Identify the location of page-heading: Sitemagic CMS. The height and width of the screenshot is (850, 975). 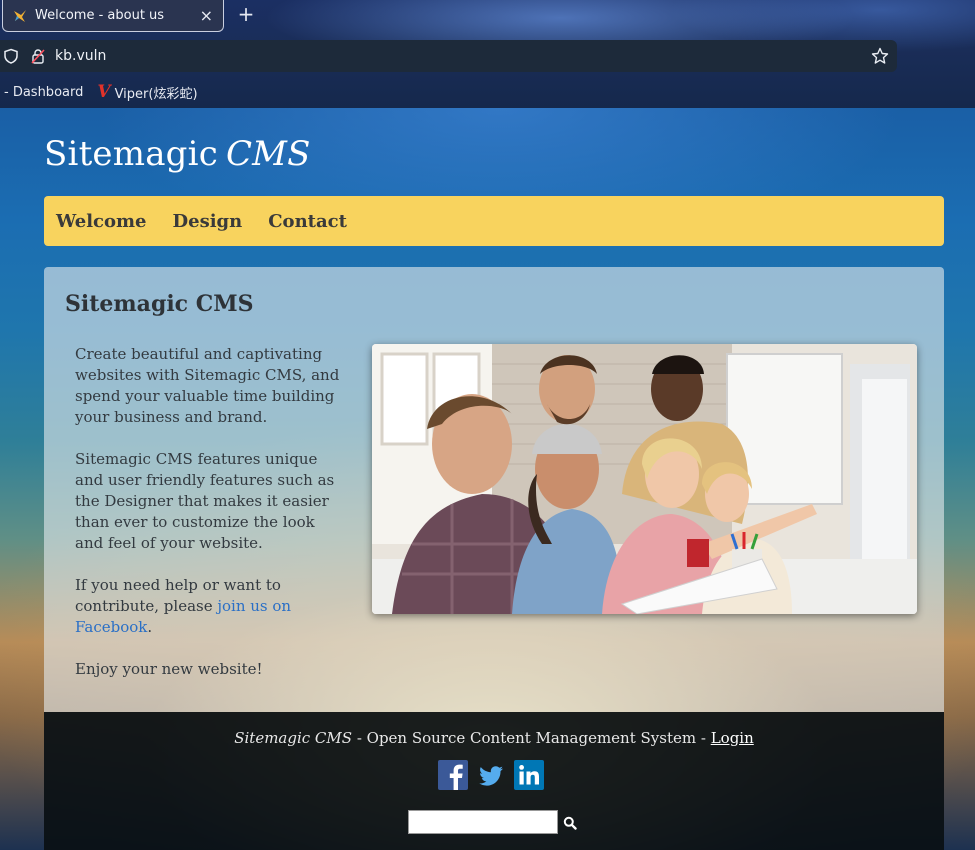
(159, 304).